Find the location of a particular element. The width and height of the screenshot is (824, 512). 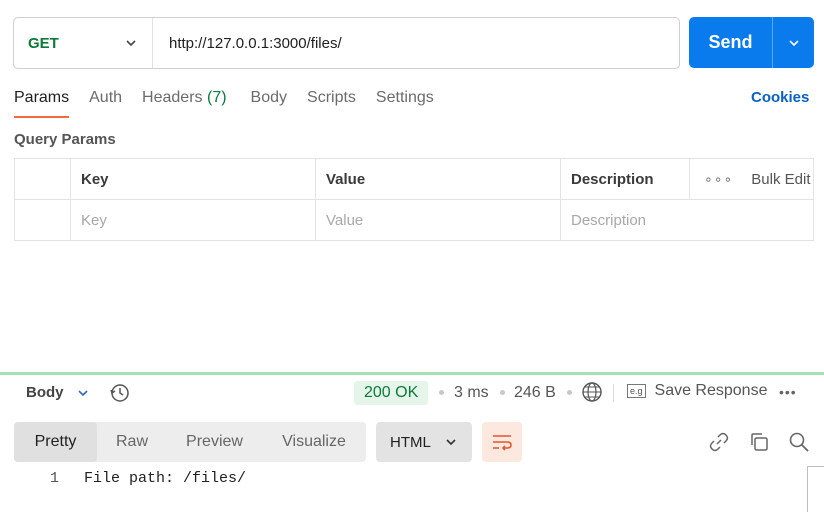

tab-label: Settings is located at coordinates (404, 97).